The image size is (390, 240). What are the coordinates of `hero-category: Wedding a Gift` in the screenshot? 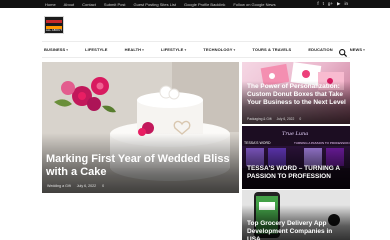 It's located at (59, 186).